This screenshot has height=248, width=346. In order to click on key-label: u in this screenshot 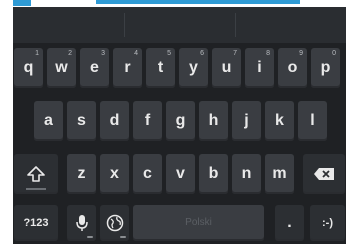, I will do `click(226, 67)`.